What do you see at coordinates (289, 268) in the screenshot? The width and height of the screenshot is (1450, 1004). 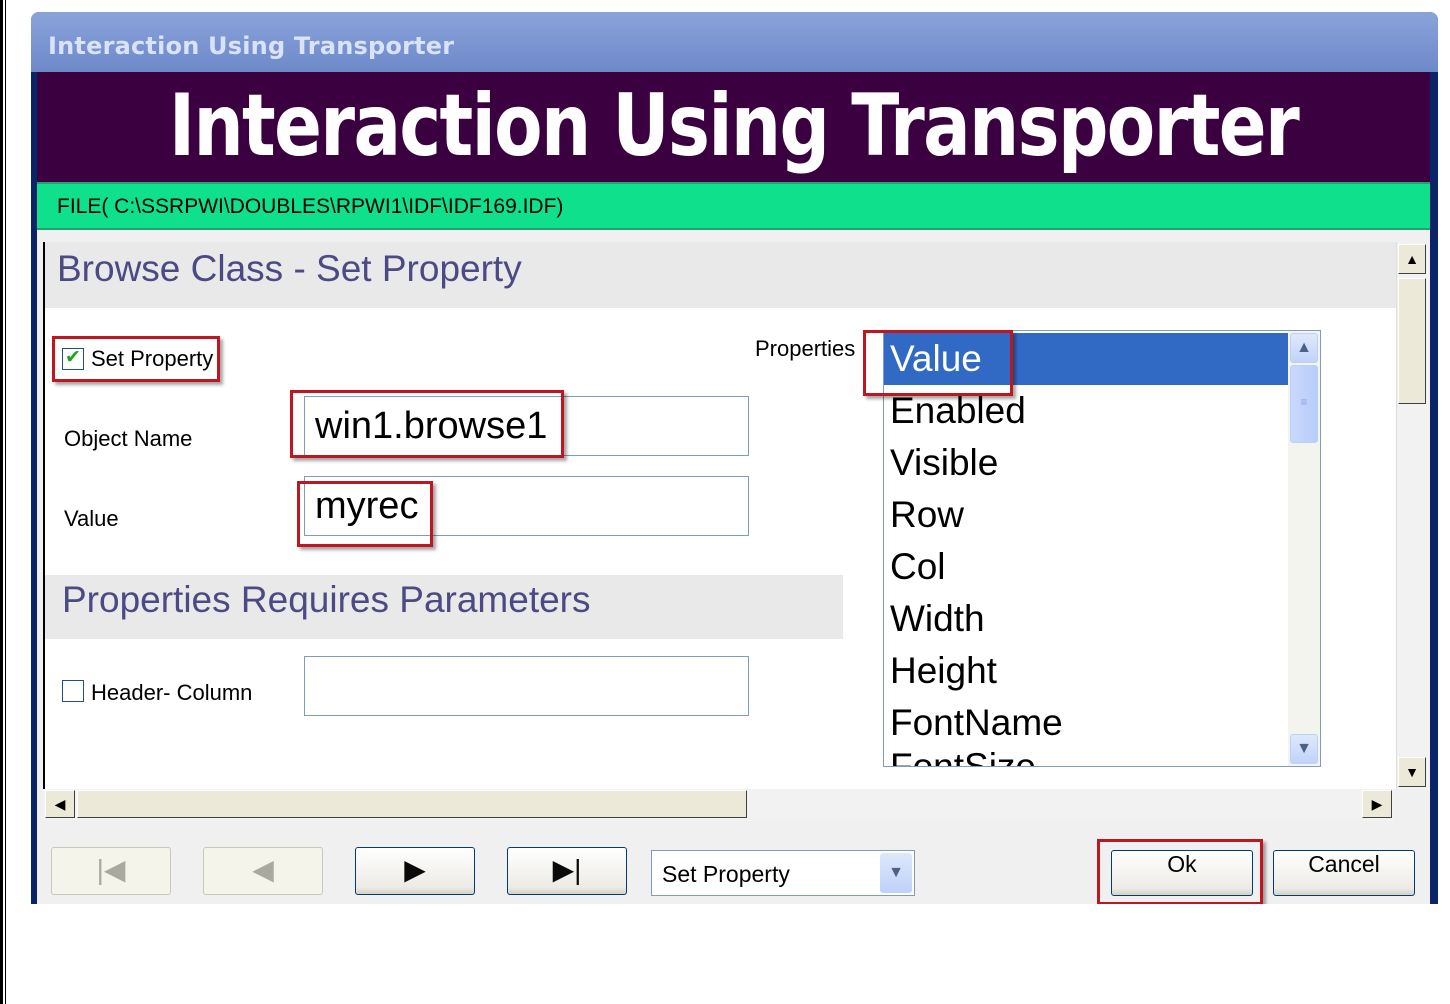 I see `panel-title: Browse Class - Set Property` at bounding box center [289, 268].